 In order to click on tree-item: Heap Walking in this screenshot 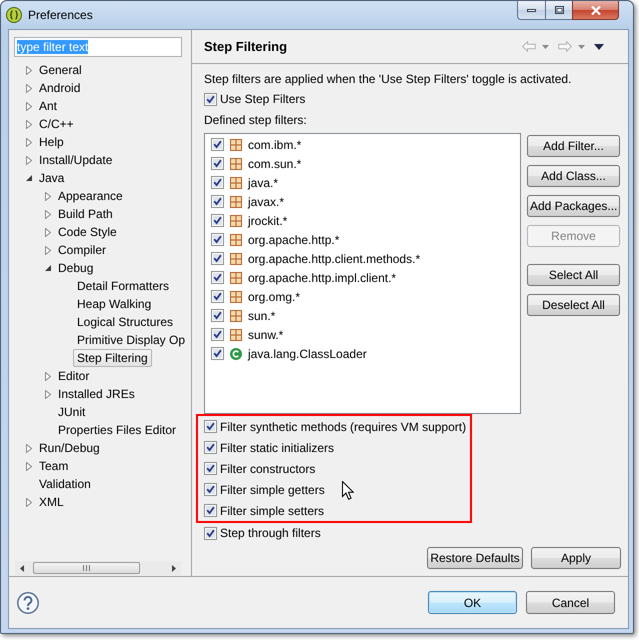, I will do `click(114, 304)`.